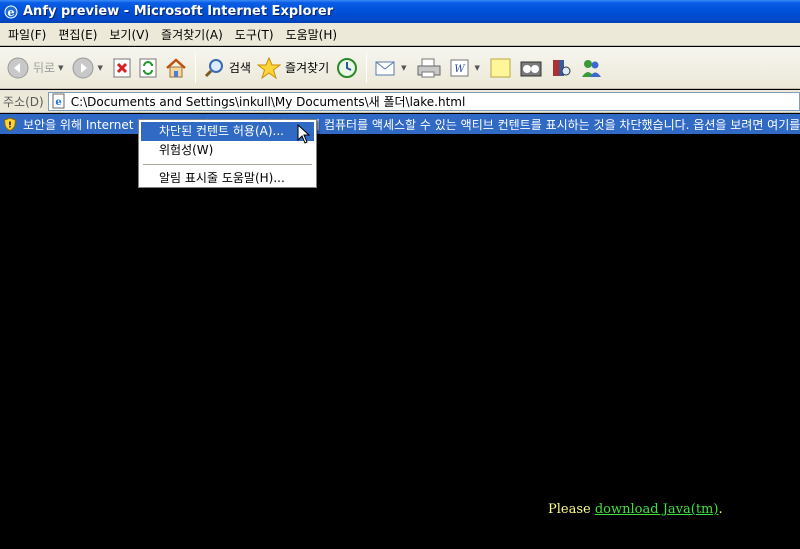 The image size is (800, 549). I want to click on search-label: 검색, so click(239, 68).